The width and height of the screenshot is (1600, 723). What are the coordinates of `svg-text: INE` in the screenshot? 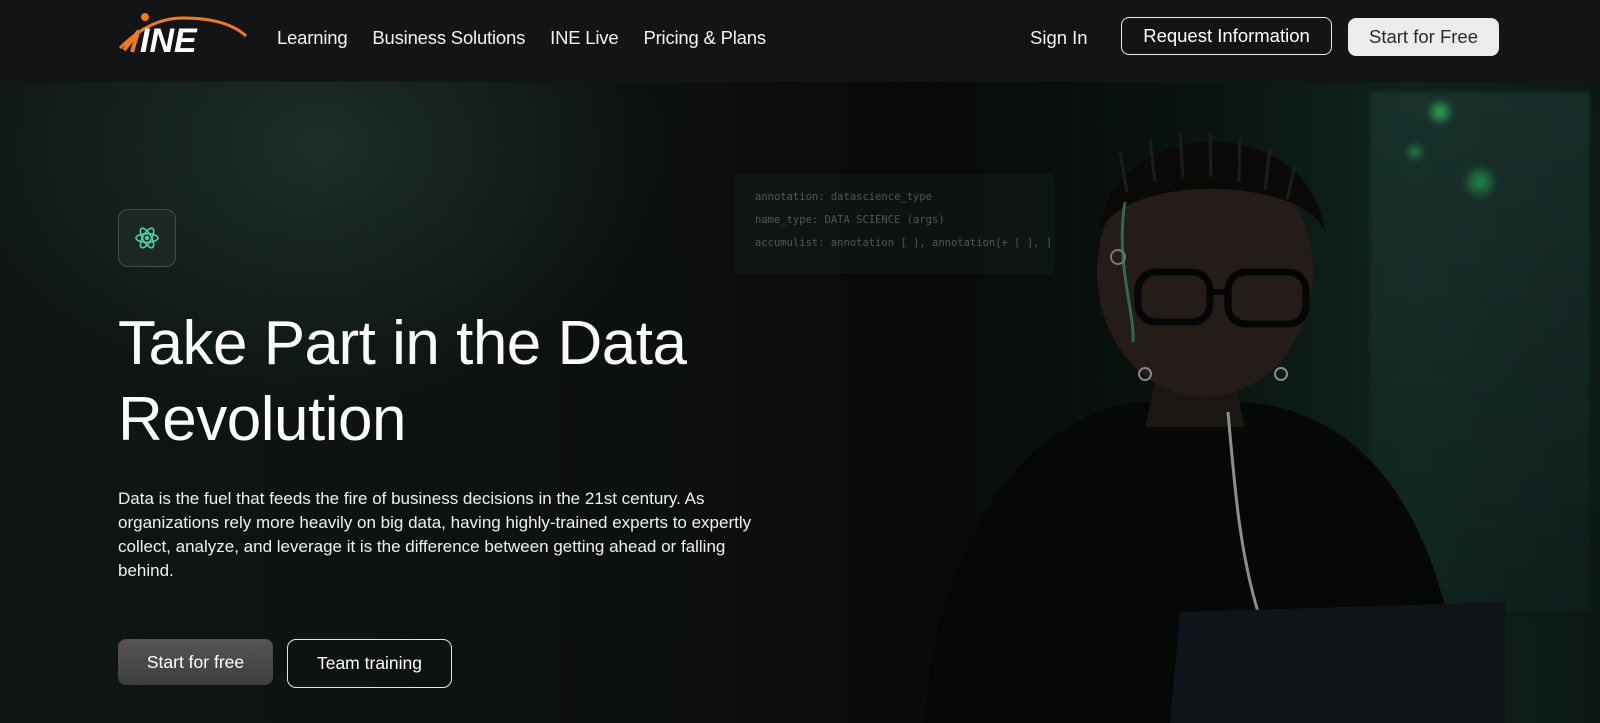 It's located at (169, 39).